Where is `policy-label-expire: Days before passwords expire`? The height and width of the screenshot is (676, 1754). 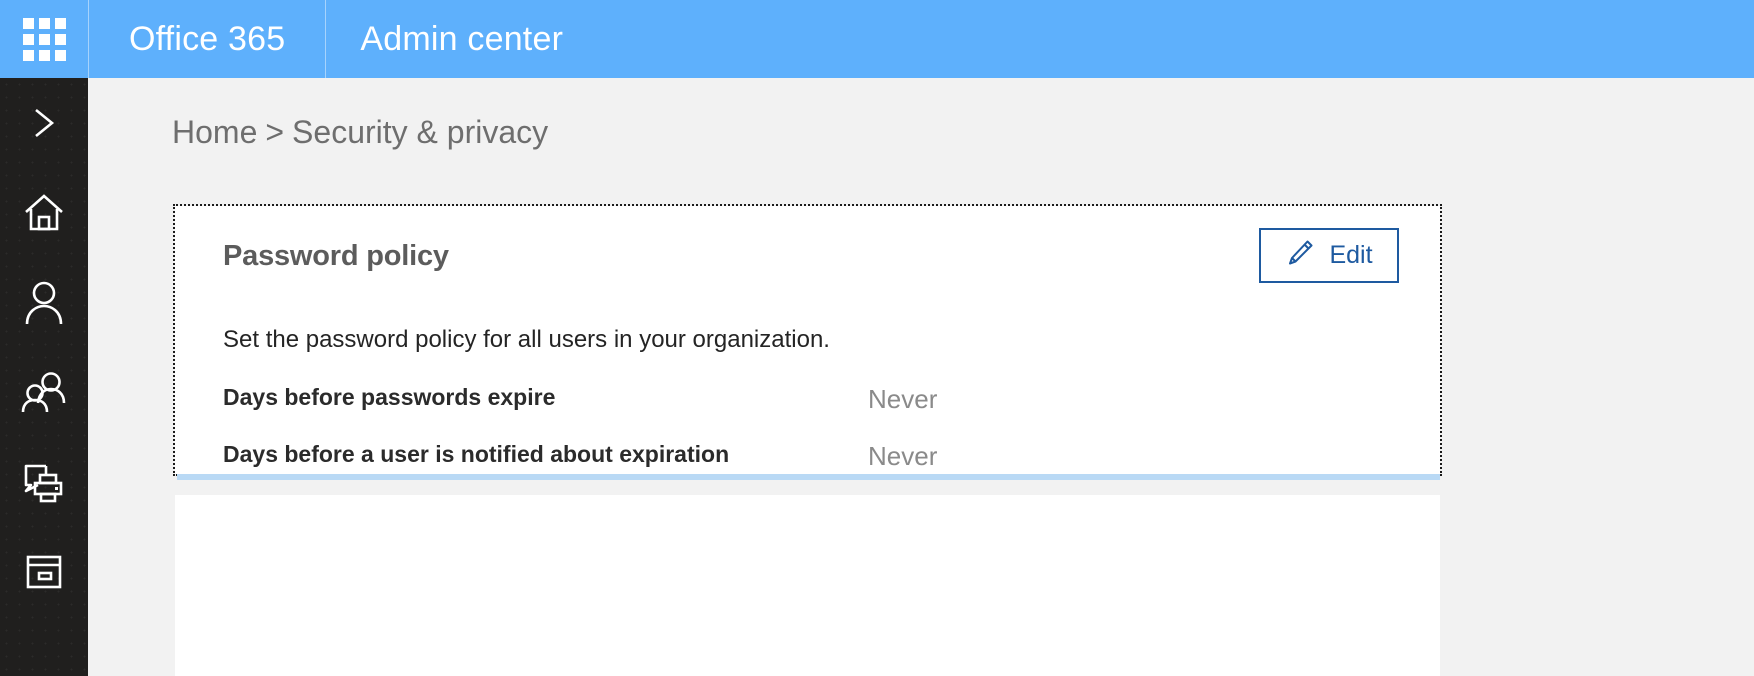 policy-label-expire: Days before passwords expire is located at coordinates (389, 397).